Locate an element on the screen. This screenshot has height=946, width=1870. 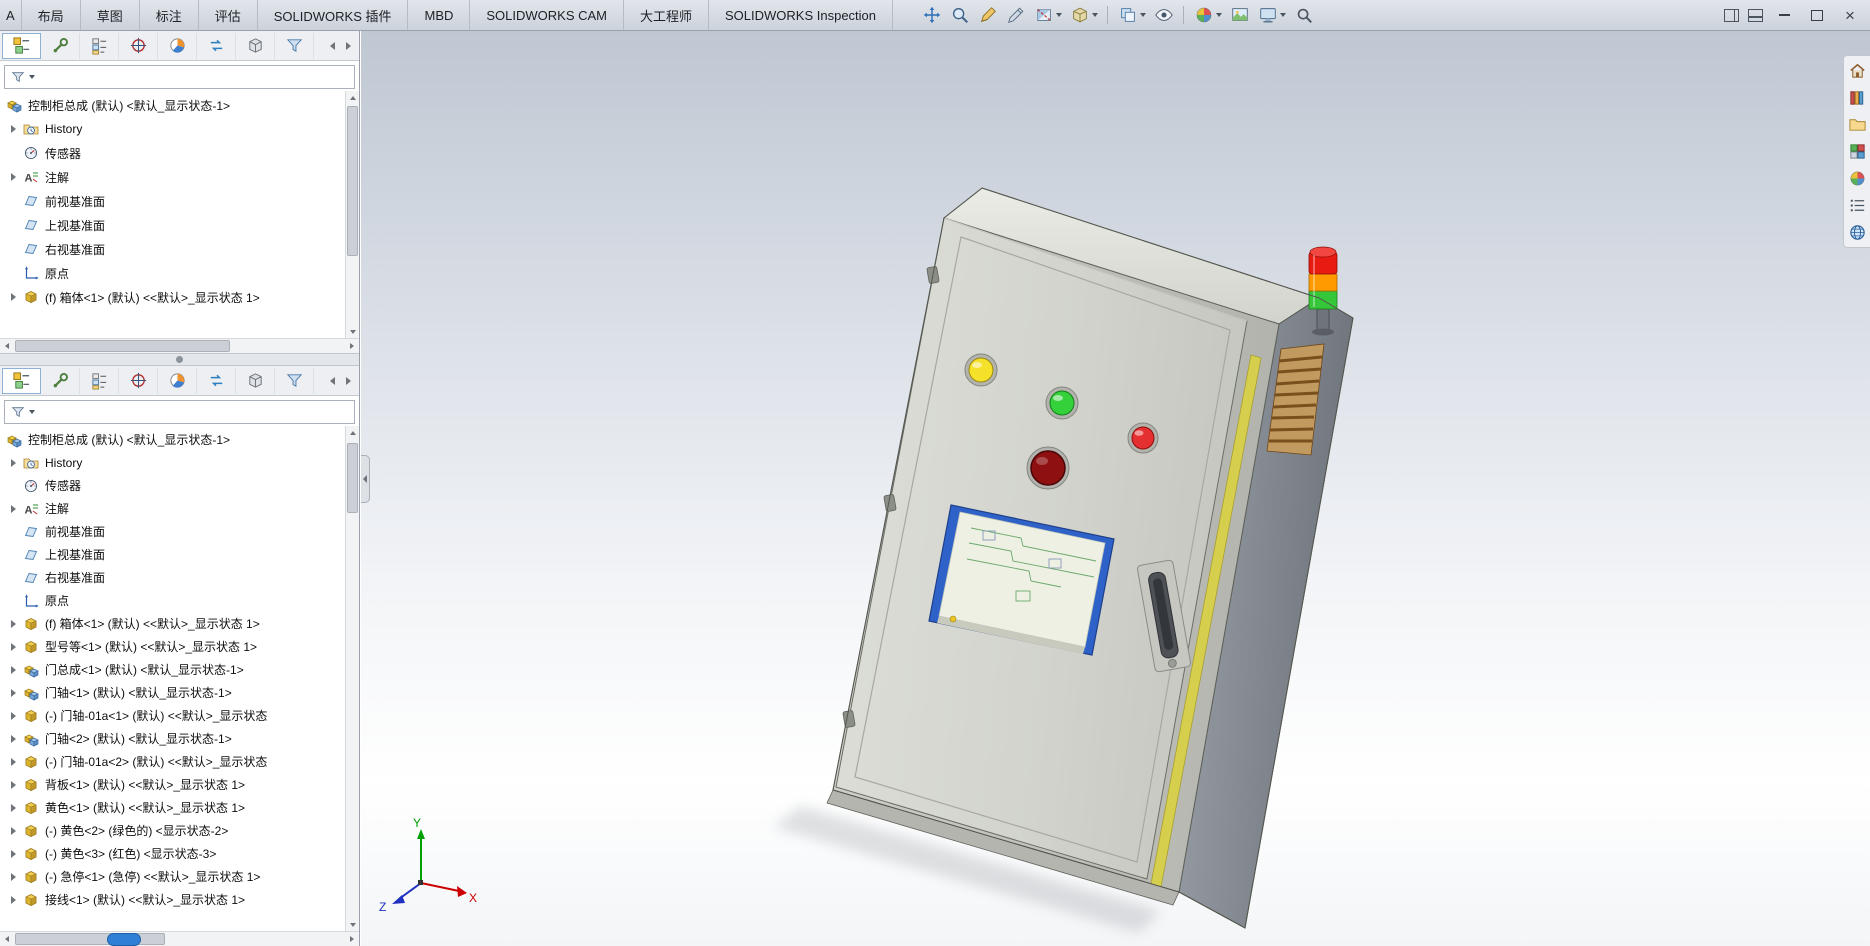
button-green is located at coordinates (1062, 403).